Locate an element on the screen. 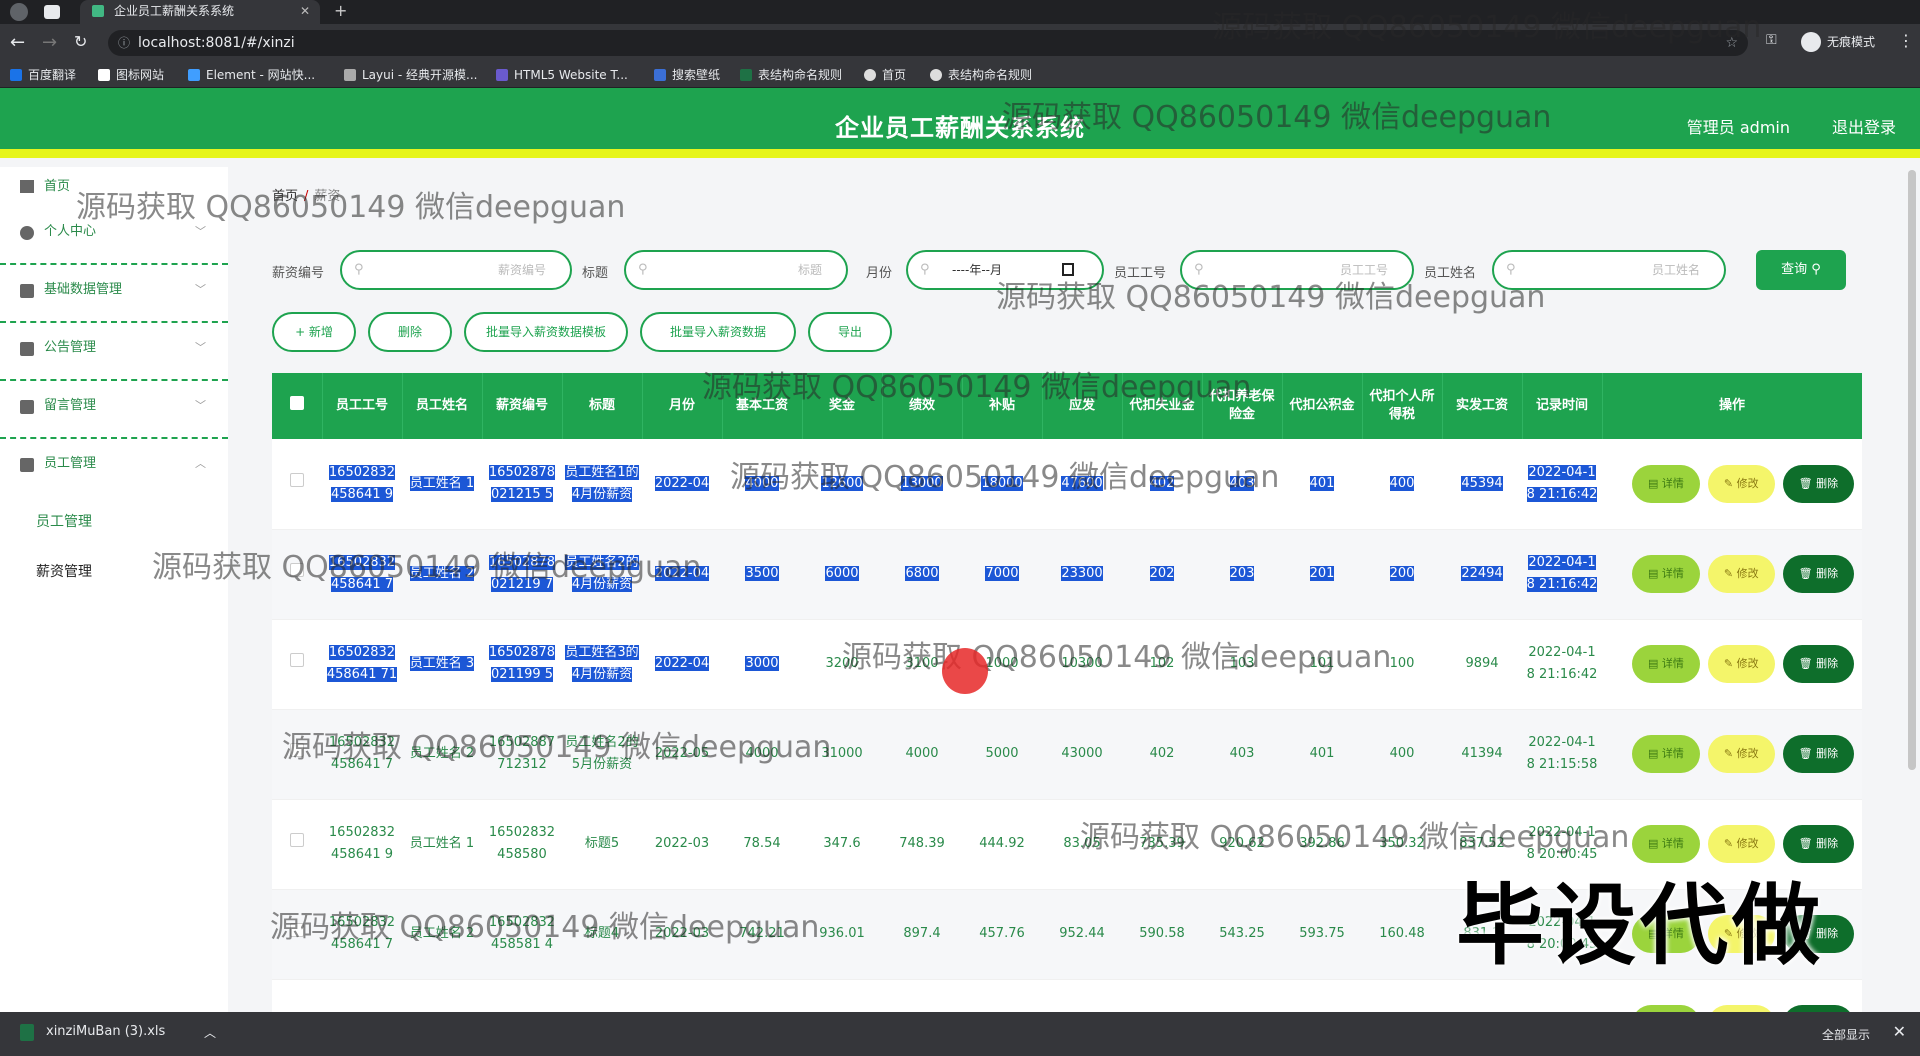 Image resolution: width=1920 pixels, height=1056 pixels. sidebar-item-employee: 员工管理 ︿ is located at coordinates (114, 468).